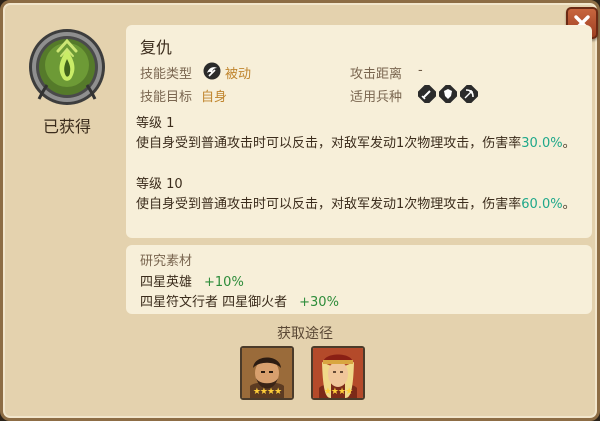  What do you see at coordinates (542, 143) in the screenshot?
I see `level-1-damage-rate: 30.0%` at bounding box center [542, 143].